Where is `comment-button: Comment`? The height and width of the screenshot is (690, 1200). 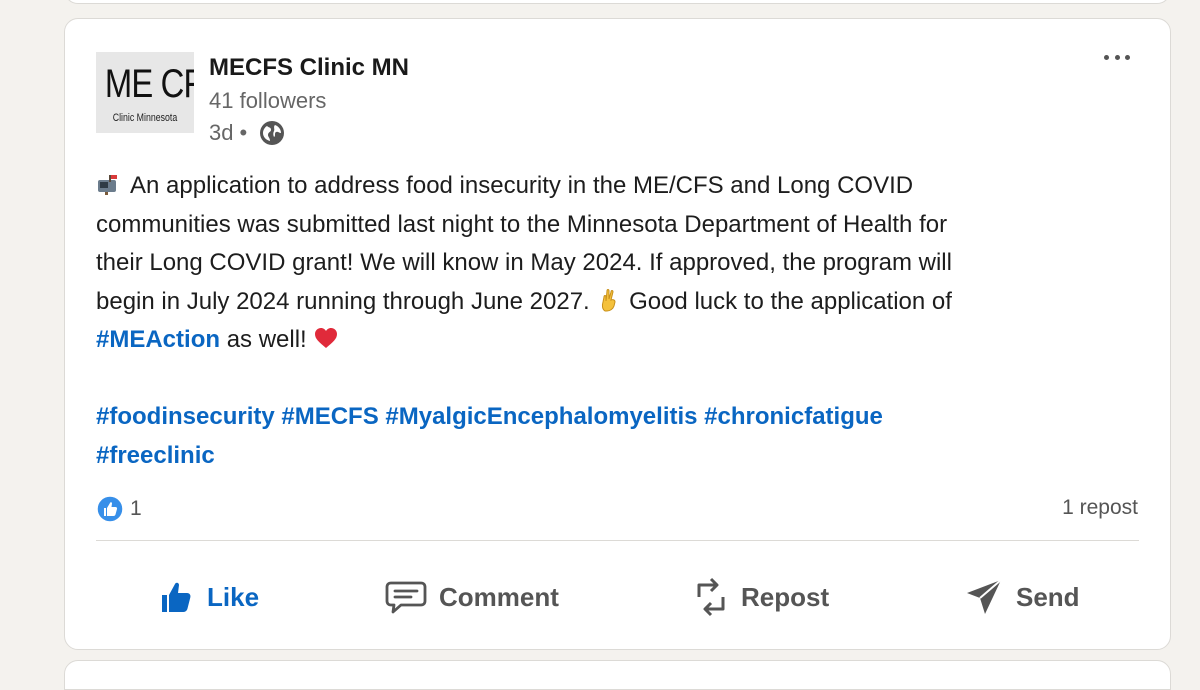 comment-button: Comment is located at coordinates (472, 597).